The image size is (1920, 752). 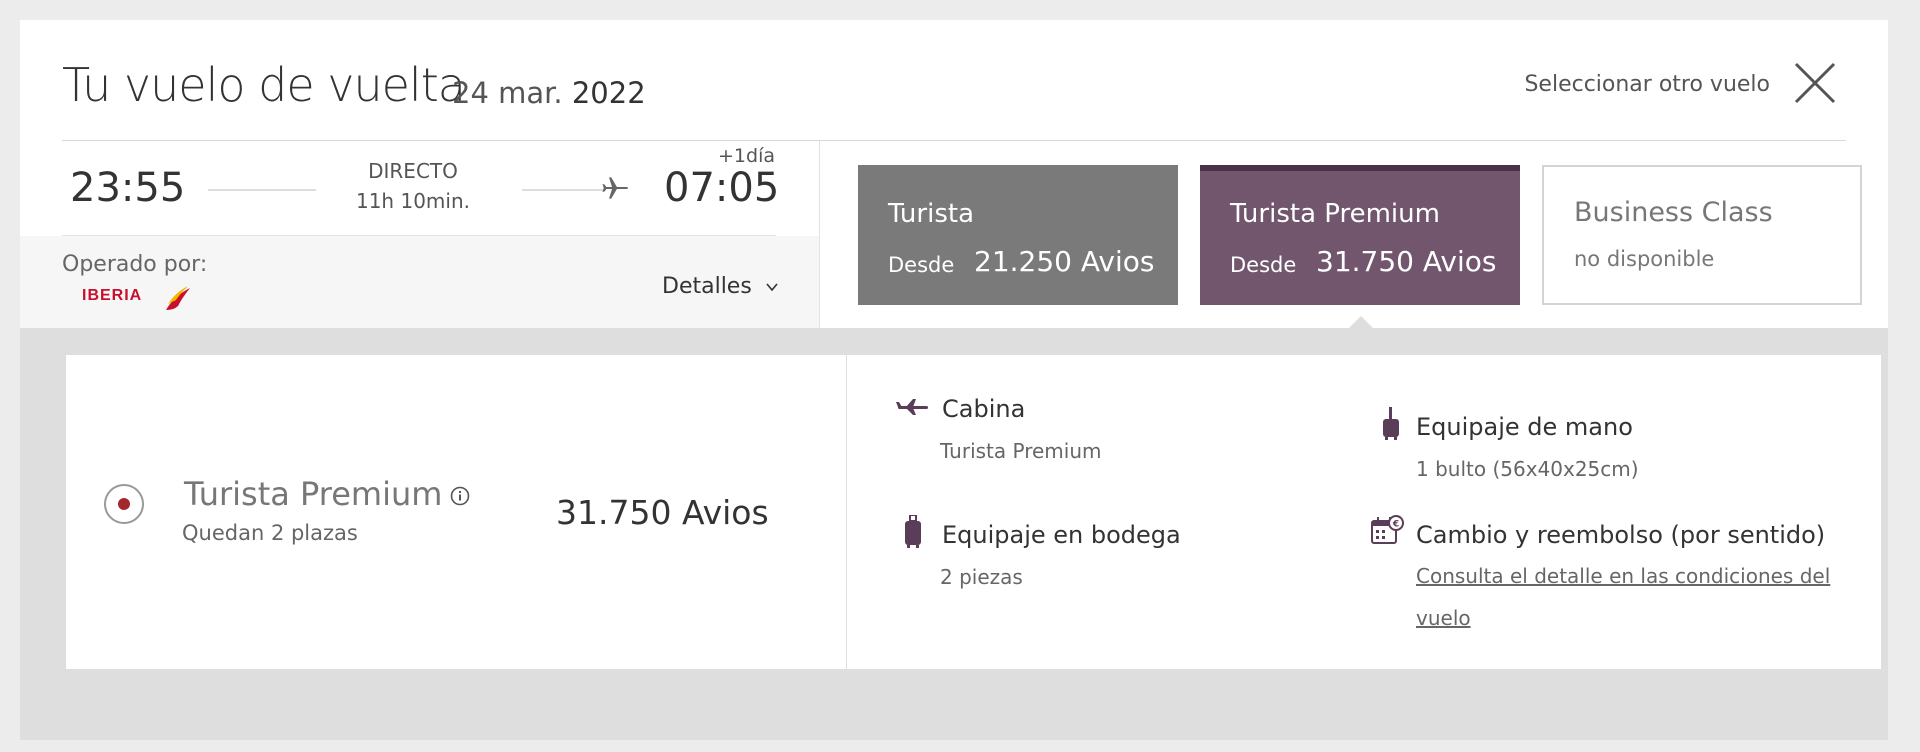 What do you see at coordinates (135, 264) in the screenshot?
I see `operated-by-label: Operado por:` at bounding box center [135, 264].